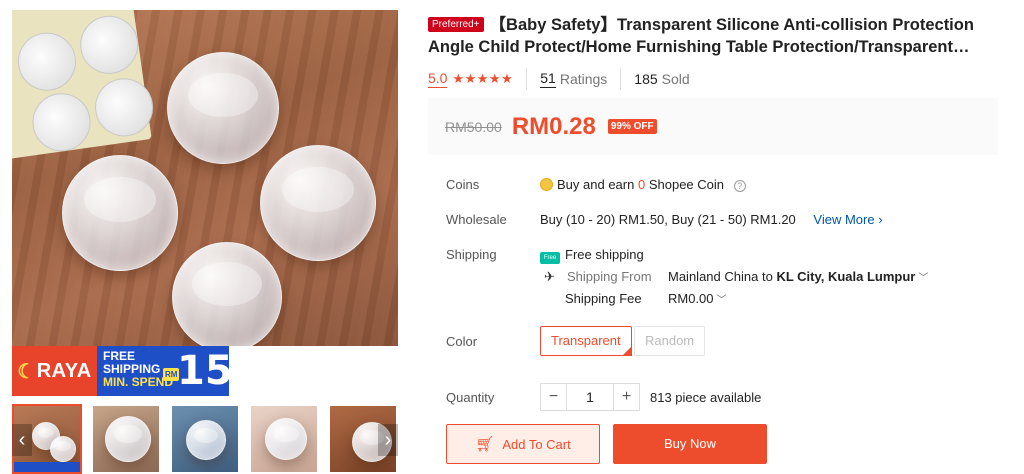 The height and width of the screenshot is (474, 1024). Describe the element at coordinates (706, 397) in the screenshot. I see `stock-available: 813 piece available` at that location.